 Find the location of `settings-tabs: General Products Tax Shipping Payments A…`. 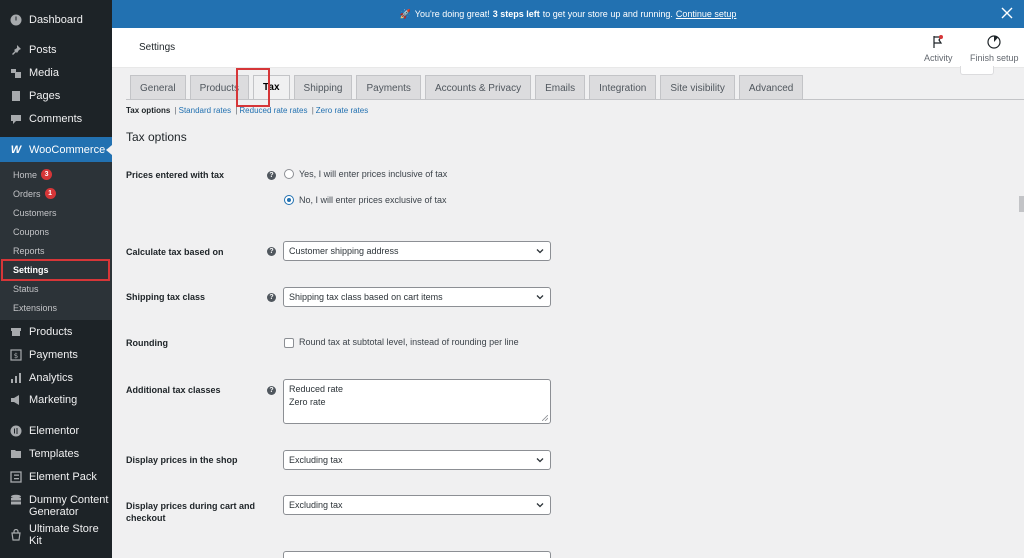

settings-tabs: General Products Tax Shipping Payments A… is located at coordinates (468, 87).